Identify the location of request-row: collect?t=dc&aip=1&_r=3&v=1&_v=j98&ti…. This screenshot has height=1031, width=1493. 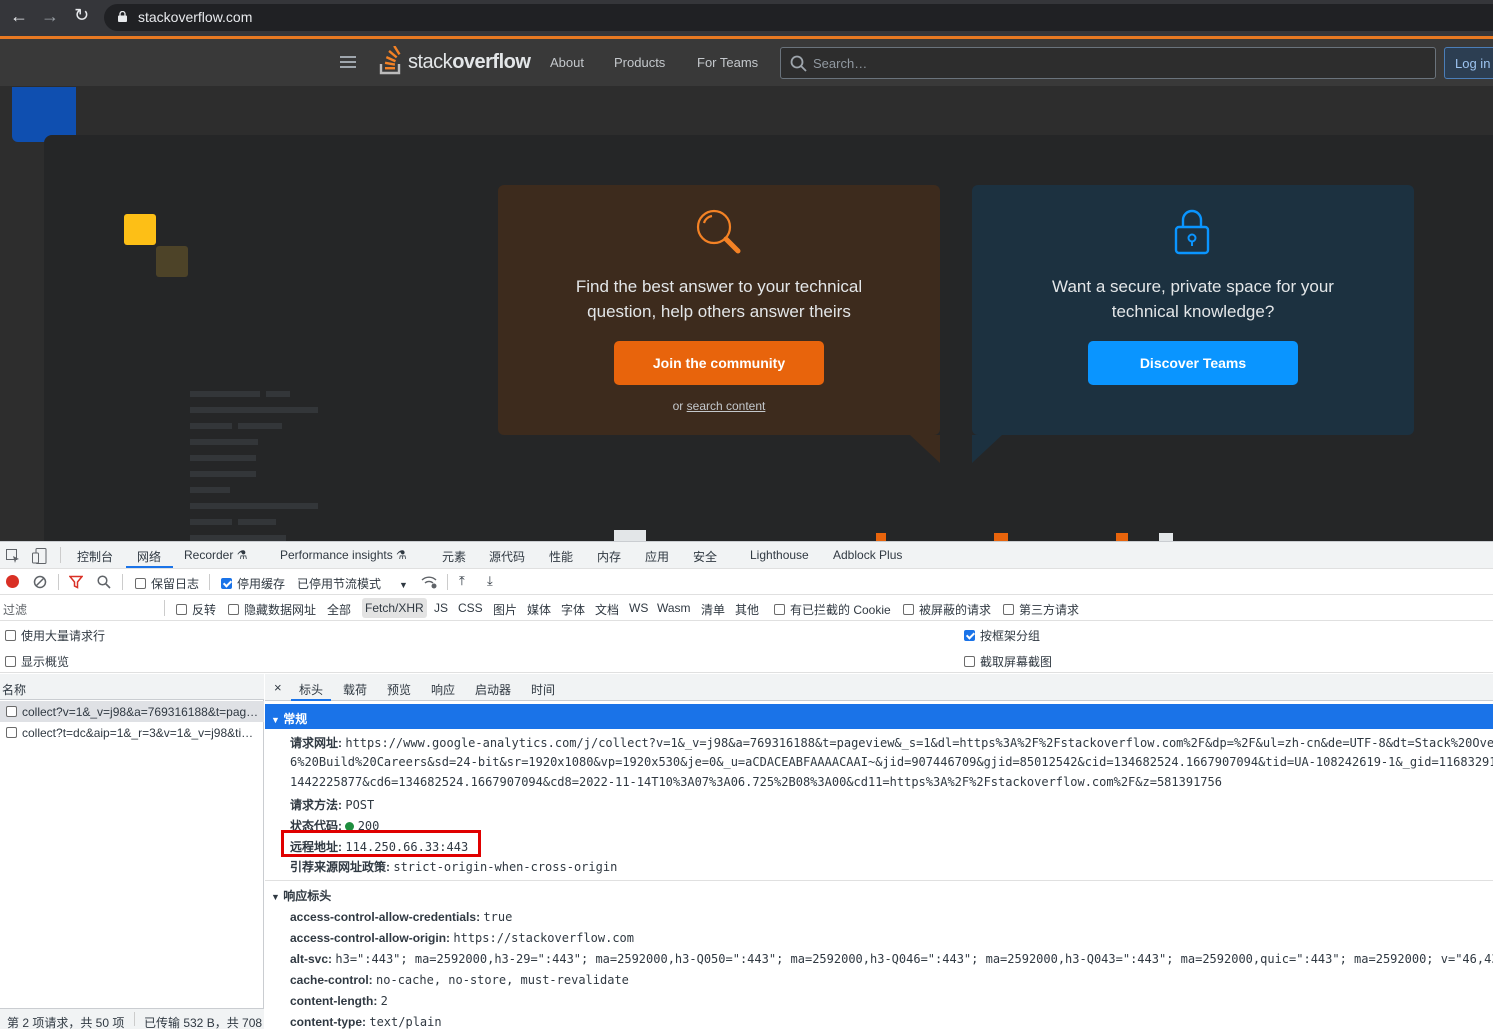
(132, 732).